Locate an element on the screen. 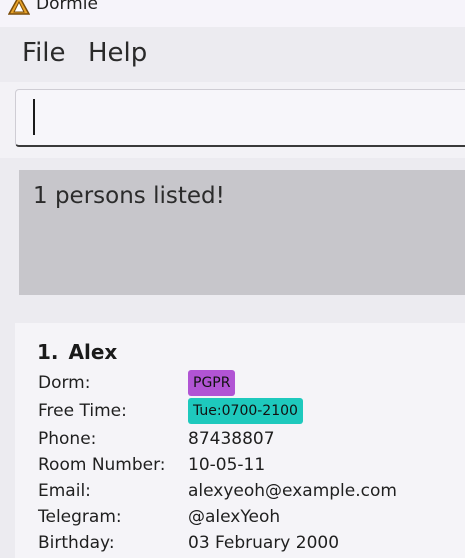  menu-file: File is located at coordinates (44, 53).